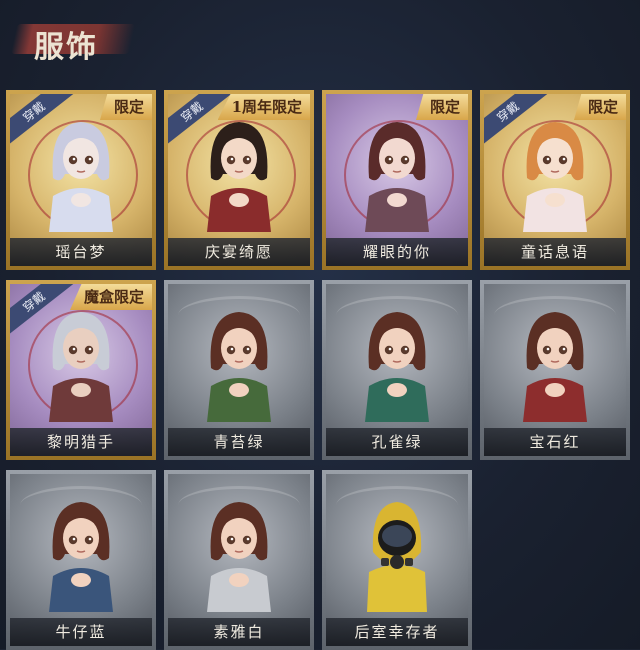  I want to click on outfit-card: 穿戴 限定 童话息语, so click(555, 180).